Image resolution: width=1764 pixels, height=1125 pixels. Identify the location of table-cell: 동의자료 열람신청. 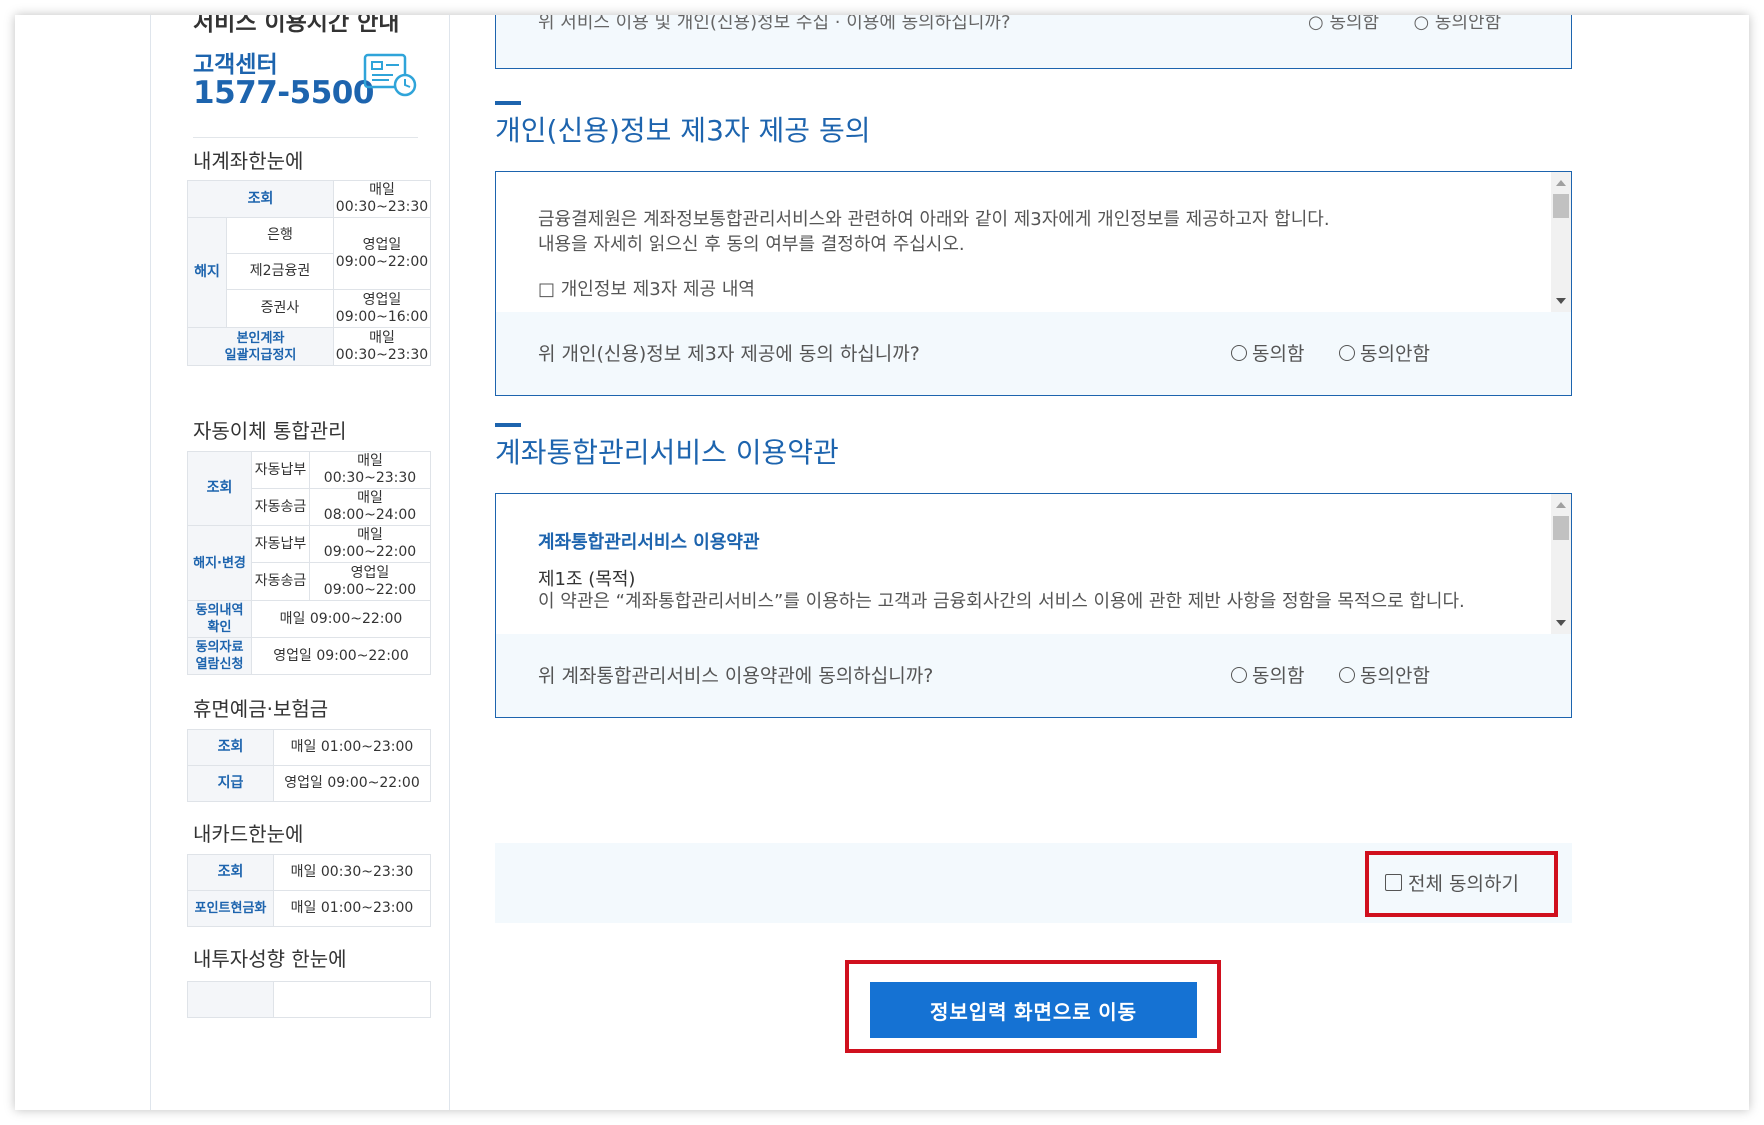
(219, 656).